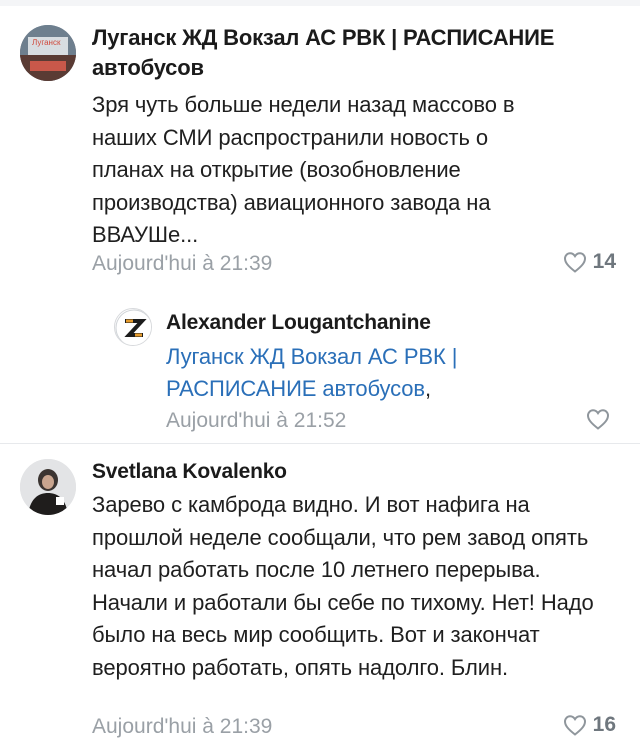  Describe the element at coordinates (589, 725) in the screenshot. I see `like-button: 16` at that location.